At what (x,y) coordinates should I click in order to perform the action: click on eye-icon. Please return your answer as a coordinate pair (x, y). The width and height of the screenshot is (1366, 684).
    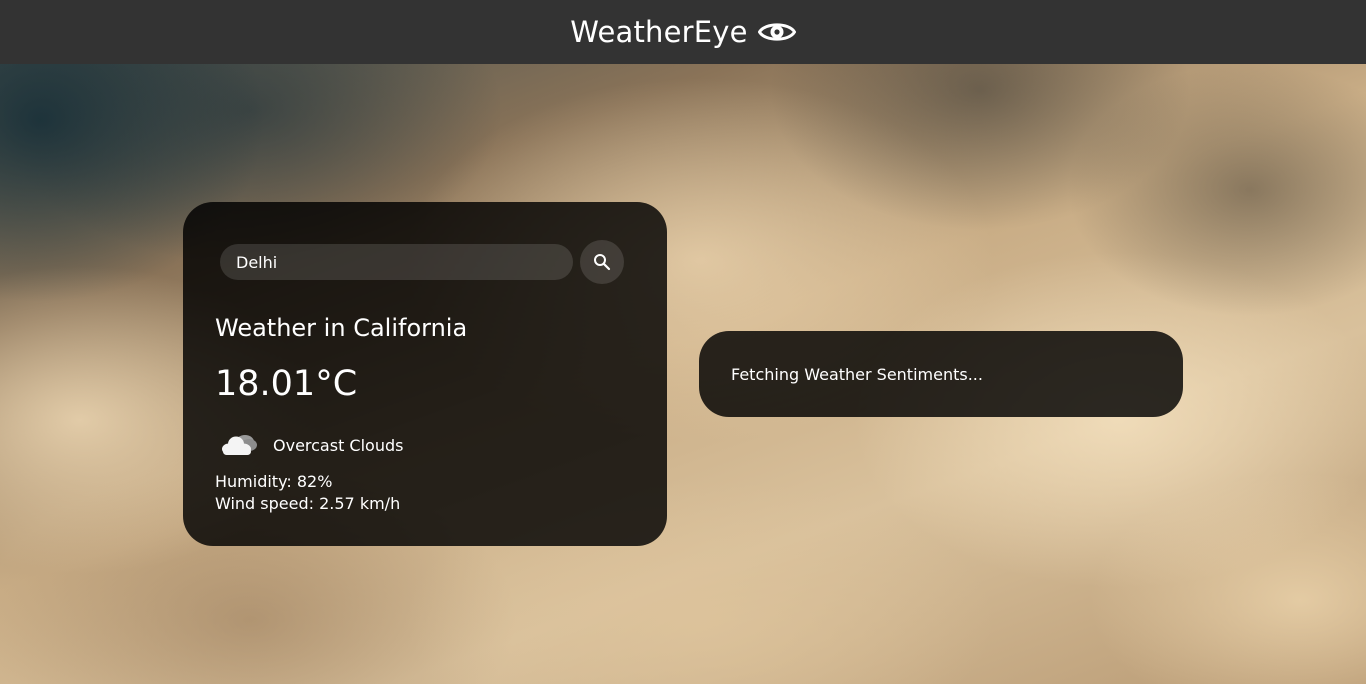
    Looking at the image, I should click on (776, 32).